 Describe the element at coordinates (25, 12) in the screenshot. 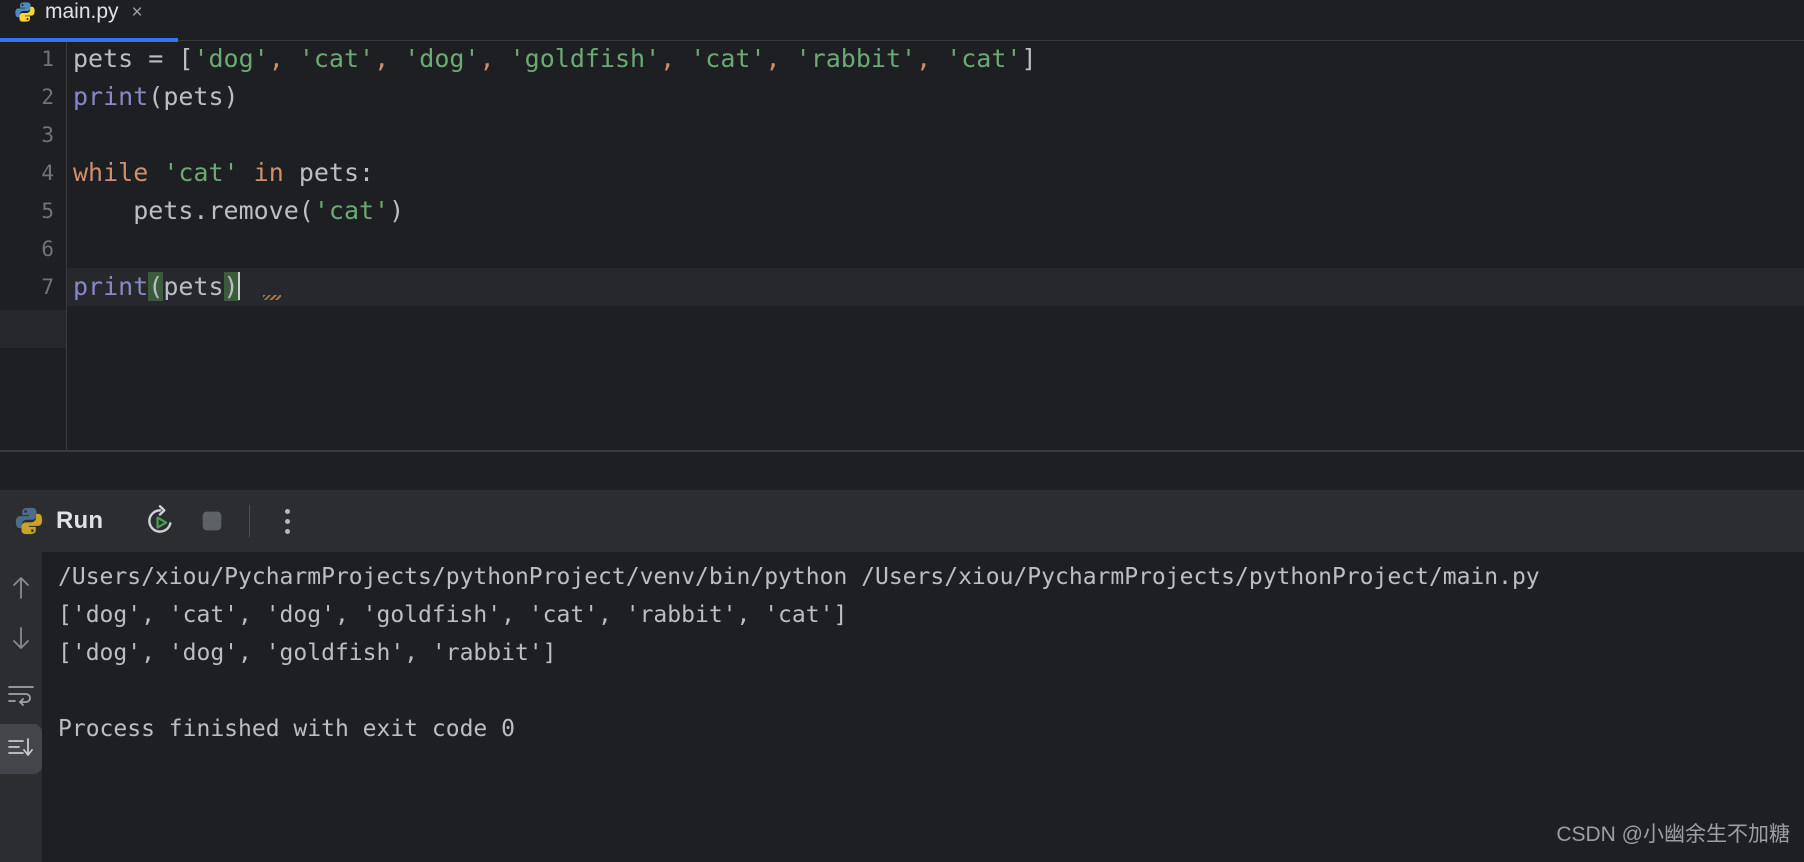

I see `python-file-icon` at that location.